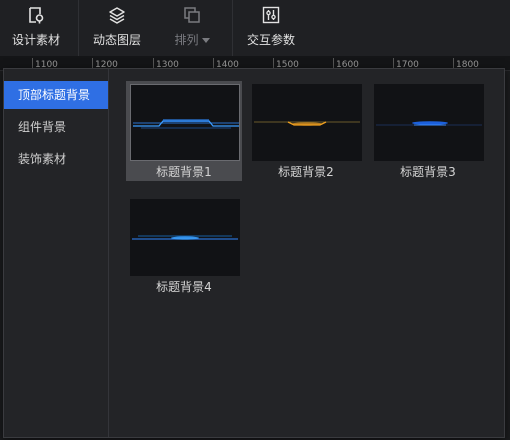 Image resolution: width=510 pixels, height=440 pixels. Describe the element at coordinates (117, 28) in the screenshot. I see `dynamic-layers-button: 动态图层` at that location.